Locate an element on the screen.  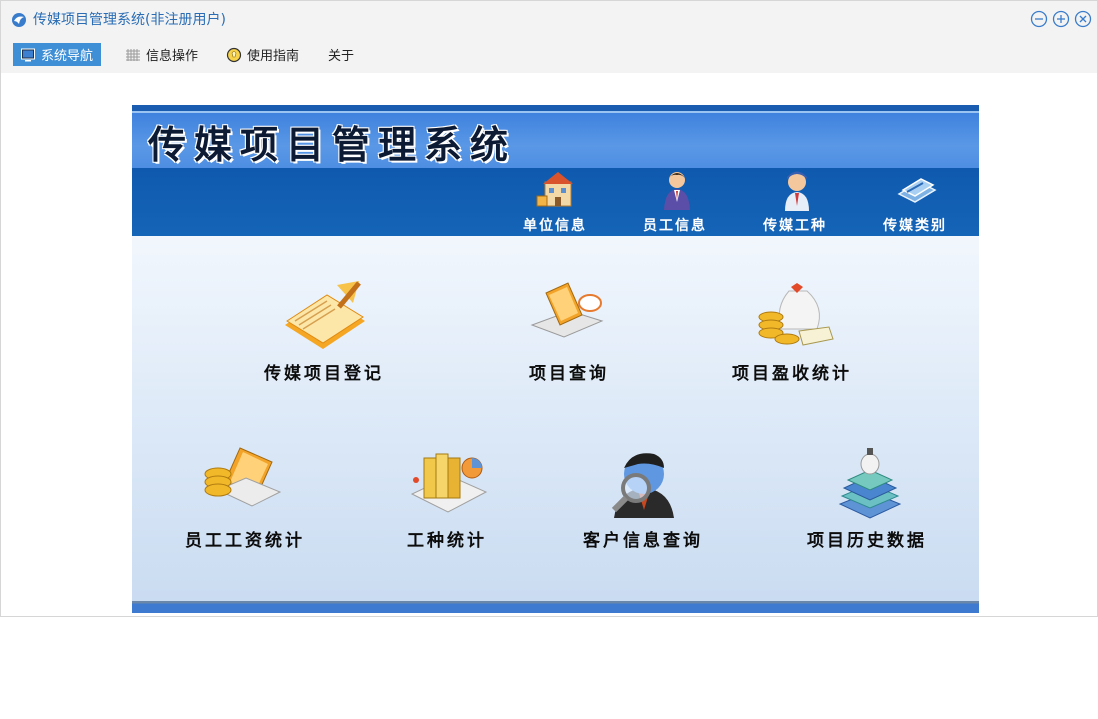
feature-label: 员工工资统计 is located at coordinates (245, 541).